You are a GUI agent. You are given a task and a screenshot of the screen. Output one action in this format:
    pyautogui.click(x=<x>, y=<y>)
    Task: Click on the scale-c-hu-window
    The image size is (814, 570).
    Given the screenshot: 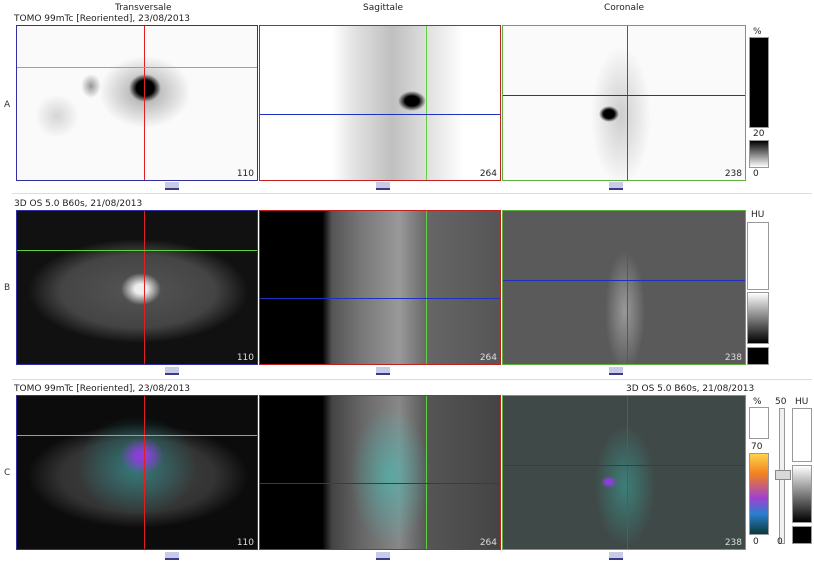 What is the action you would take?
    pyautogui.click(x=802, y=494)
    